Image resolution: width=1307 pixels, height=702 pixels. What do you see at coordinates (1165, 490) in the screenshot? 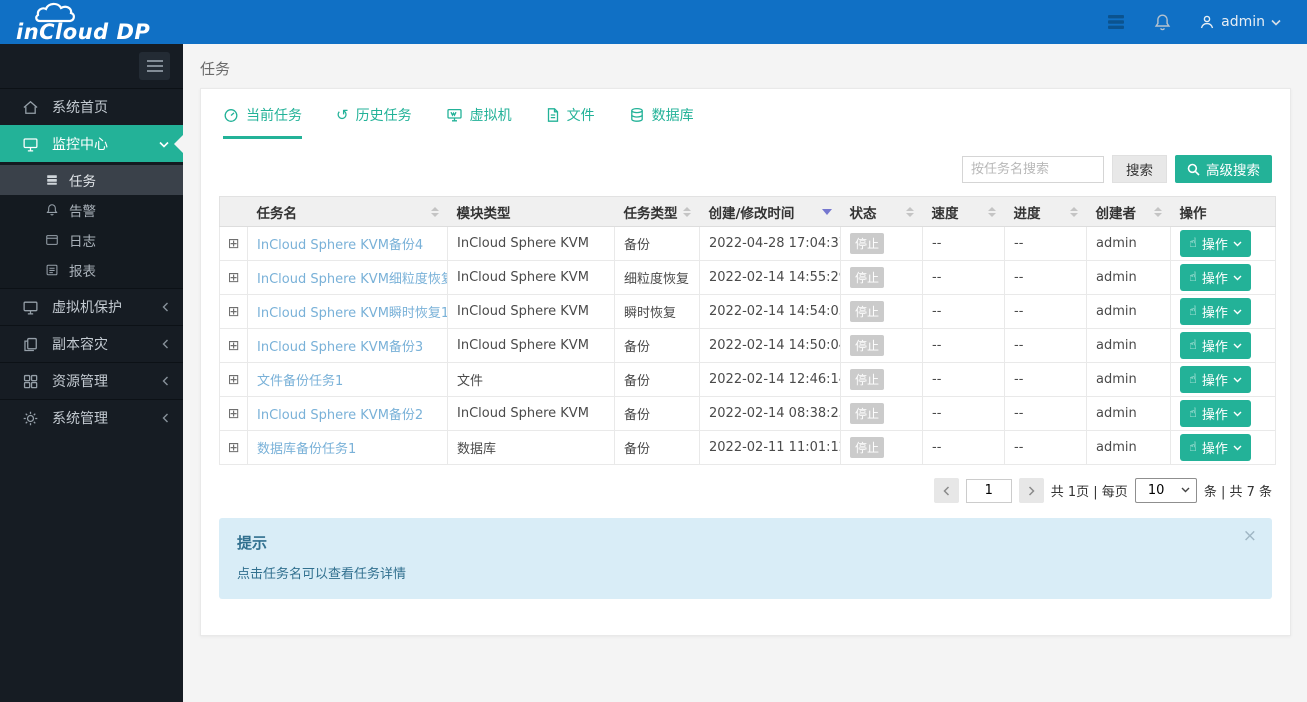
I see `per-page-select: 10` at bounding box center [1165, 490].